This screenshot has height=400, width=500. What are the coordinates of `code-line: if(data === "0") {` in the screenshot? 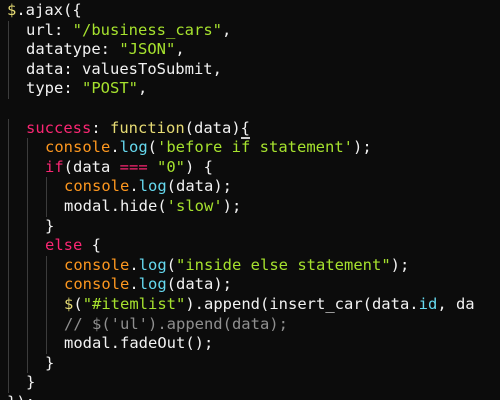 It's located at (250, 167).